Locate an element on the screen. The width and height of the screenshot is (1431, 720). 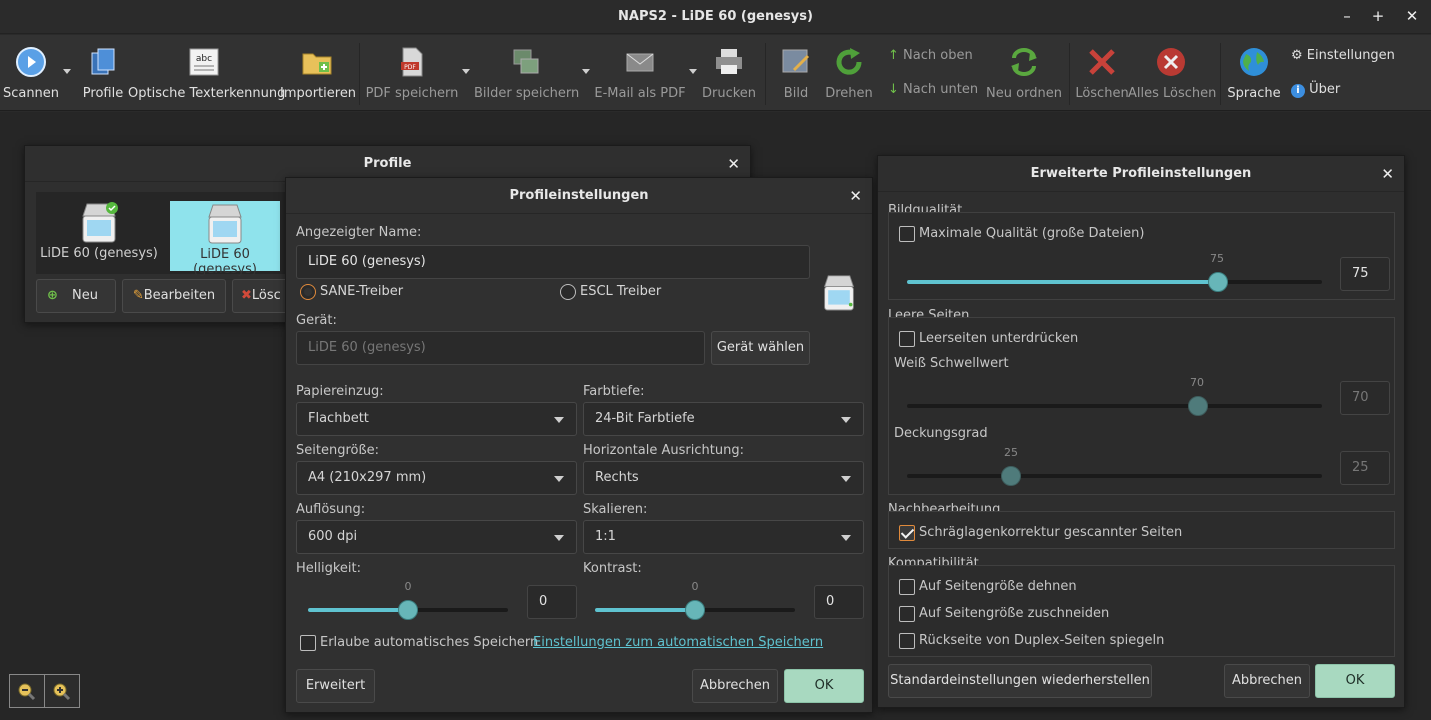
choose-device-button: Gerät wählen is located at coordinates (760, 348).